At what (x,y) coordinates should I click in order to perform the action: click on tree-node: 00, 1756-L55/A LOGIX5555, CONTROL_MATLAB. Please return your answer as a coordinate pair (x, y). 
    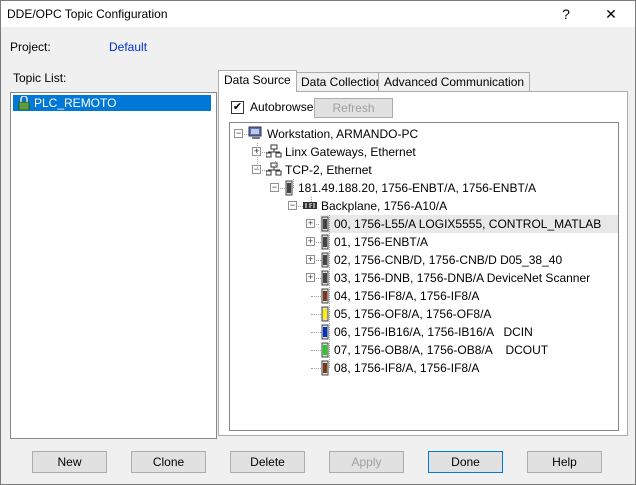
    Looking at the image, I should click on (469, 224).